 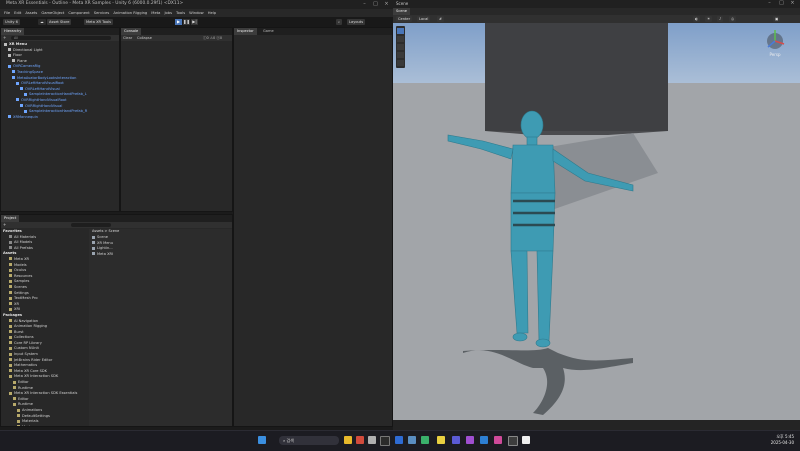 What do you see at coordinates (4, 225) in the screenshot?
I see `project-add-icon: +` at bounding box center [4, 225].